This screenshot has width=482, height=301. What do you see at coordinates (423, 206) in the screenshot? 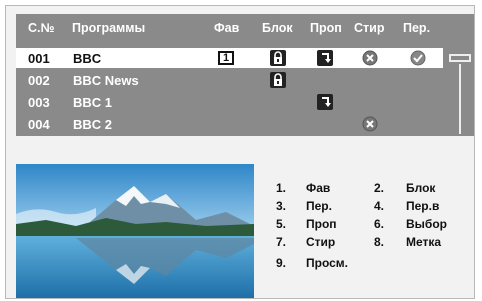
I see `legend-label-4: Пер.в` at bounding box center [423, 206].